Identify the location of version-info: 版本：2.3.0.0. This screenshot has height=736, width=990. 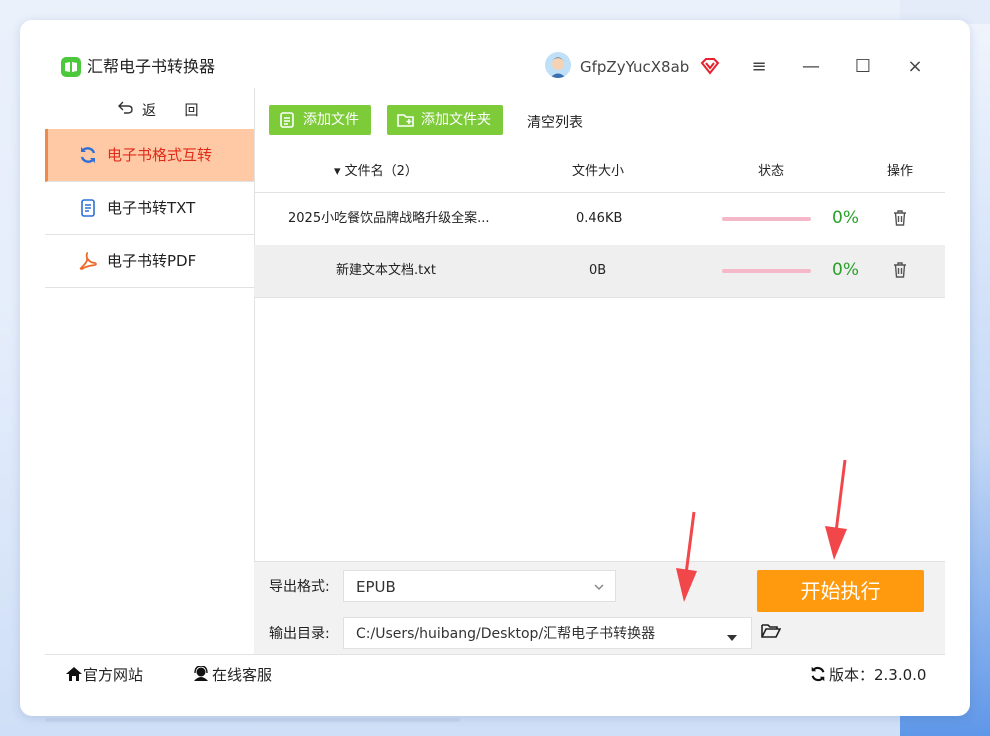
(867, 675).